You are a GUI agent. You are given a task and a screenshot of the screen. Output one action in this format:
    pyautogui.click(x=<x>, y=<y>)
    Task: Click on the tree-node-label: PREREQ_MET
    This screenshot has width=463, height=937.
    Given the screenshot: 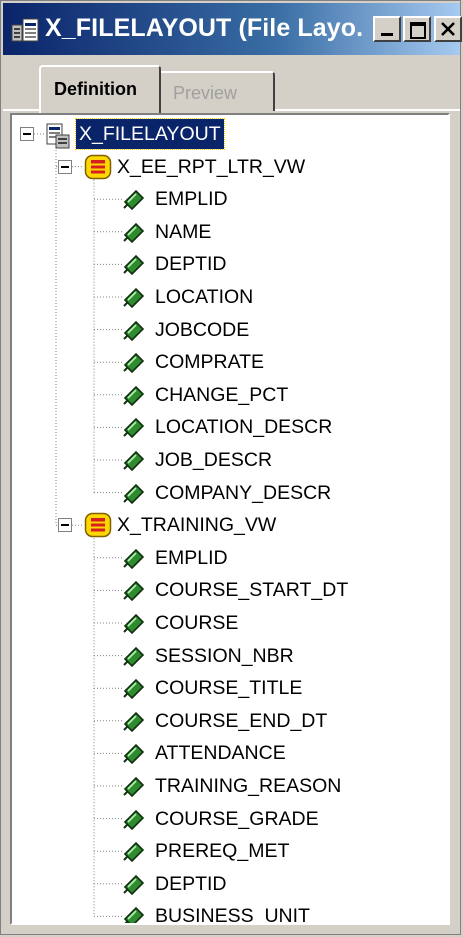 What is the action you would take?
    pyautogui.click(x=222, y=851)
    